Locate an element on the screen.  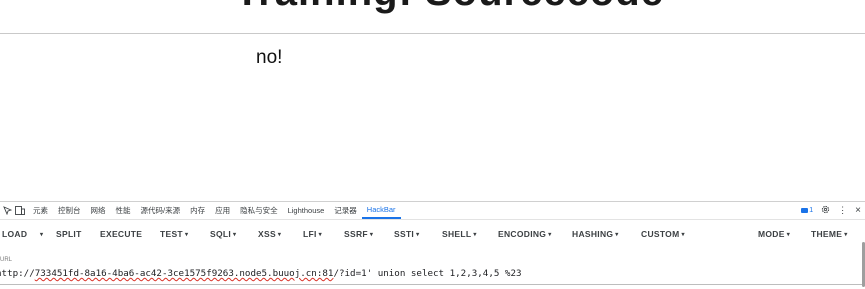
theme-menu: THEME ▾ is located at coordinates (829, 234).